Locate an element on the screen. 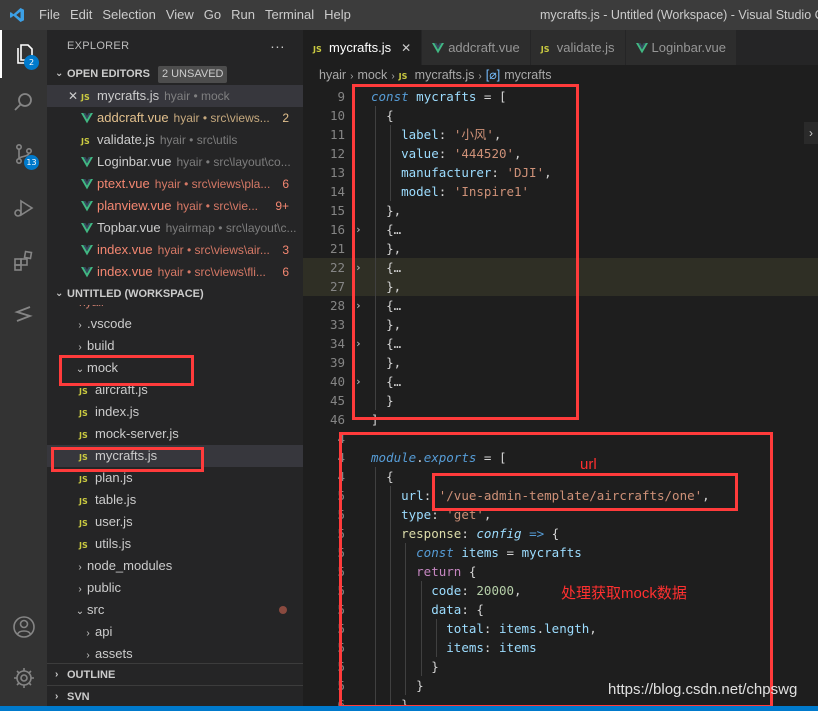 The width and height of the screenshot is (818, 711). tab-loginbar-vue: Loginbar.vue is located at coordinates (681, 47).